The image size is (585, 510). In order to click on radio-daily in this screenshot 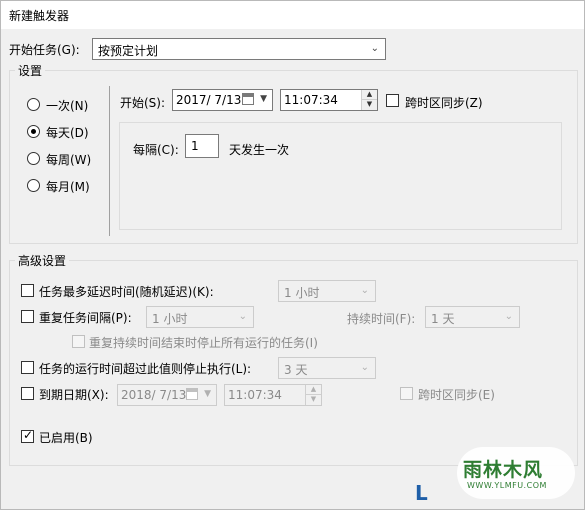, I will do `click(33, 131)`.